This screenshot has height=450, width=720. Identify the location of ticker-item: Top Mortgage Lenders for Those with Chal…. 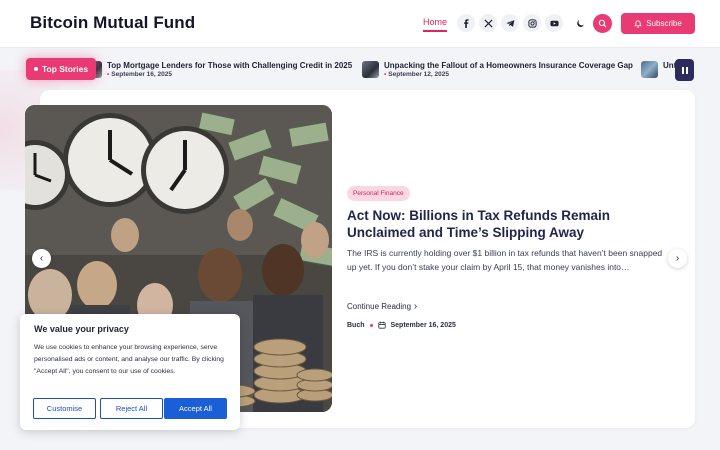
(220, 70).